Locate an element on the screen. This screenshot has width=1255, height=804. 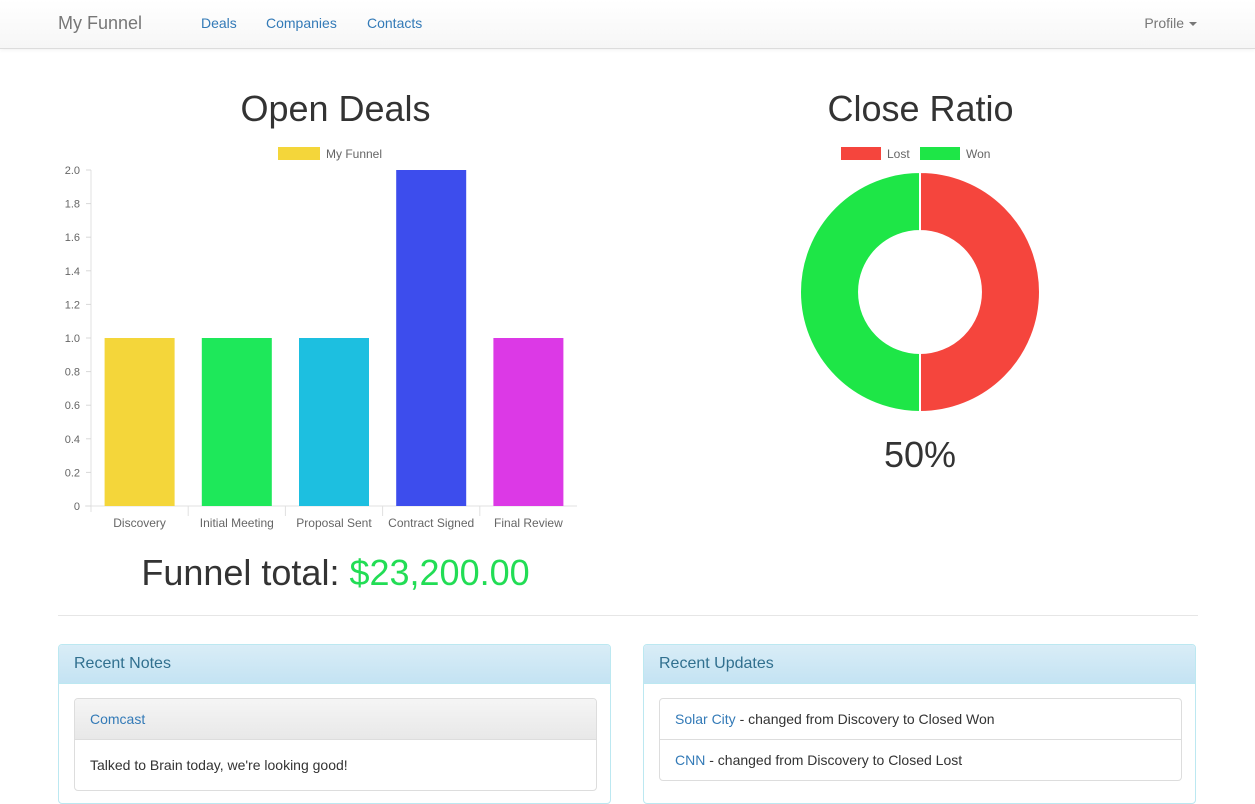
update-company-link: Solar City is located at coordinates (705, 719).